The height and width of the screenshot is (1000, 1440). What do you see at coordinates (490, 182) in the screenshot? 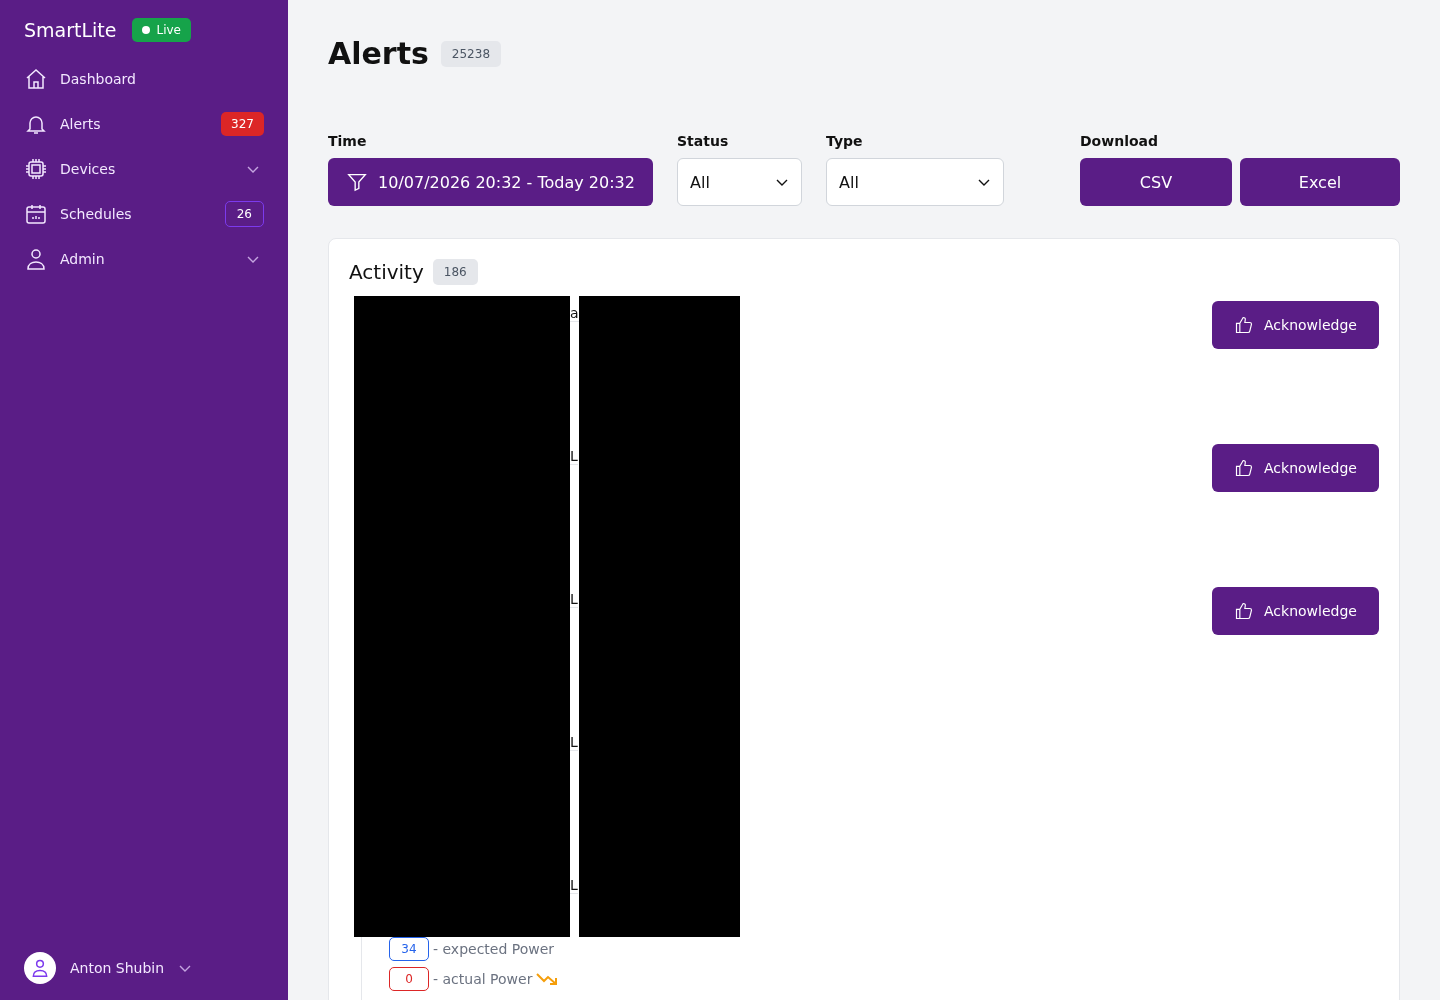
I see `date-range-button: 10/07/2026 20:32 - Today 20:32` at bounding box center [490, 182].